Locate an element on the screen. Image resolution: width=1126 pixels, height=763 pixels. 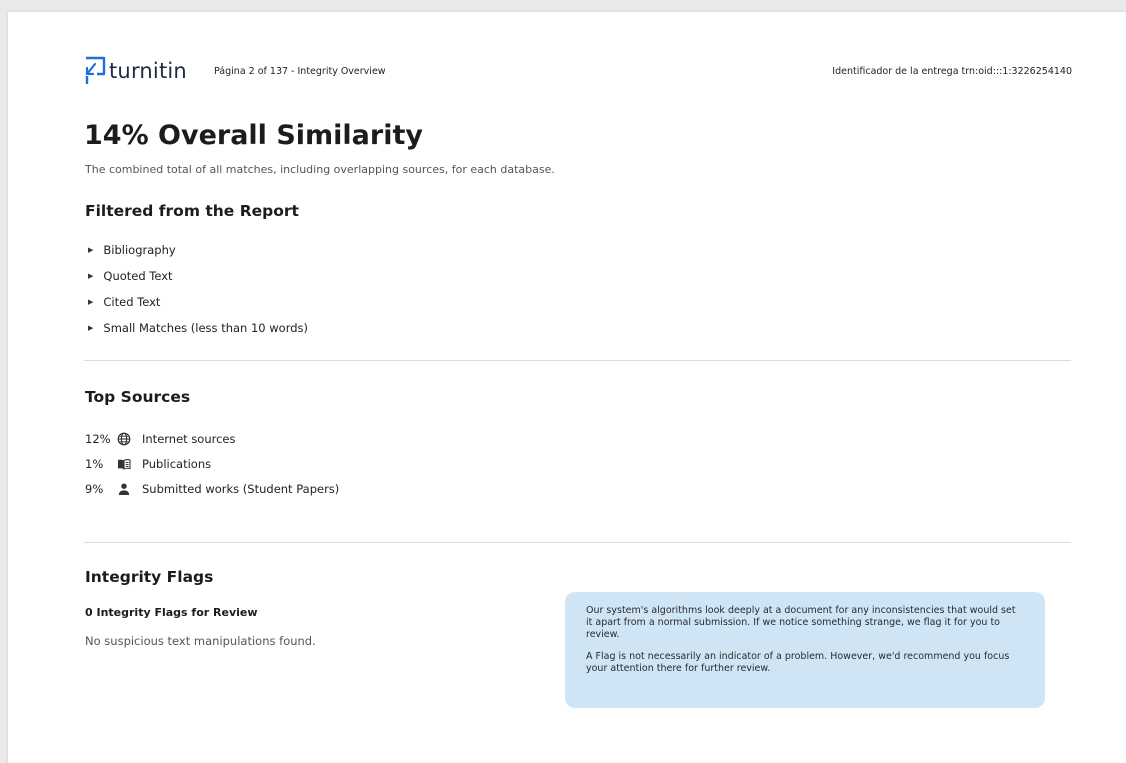
list-item-label: Cited Text is located at coordinates (132, 302).